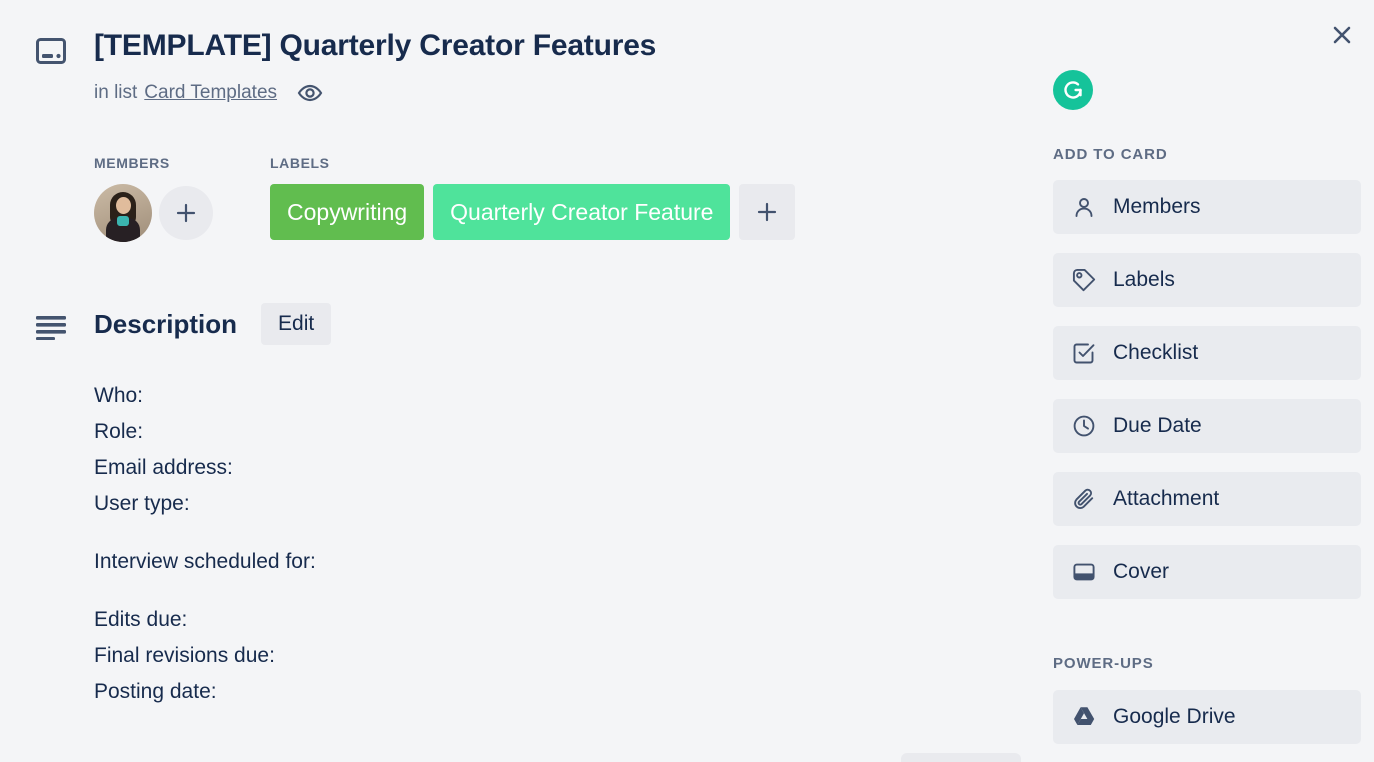  What do you see at coordinates (300, 163) in the screenshot?
I see `labels-heading: LABELS` at bounding box center [300, 163].